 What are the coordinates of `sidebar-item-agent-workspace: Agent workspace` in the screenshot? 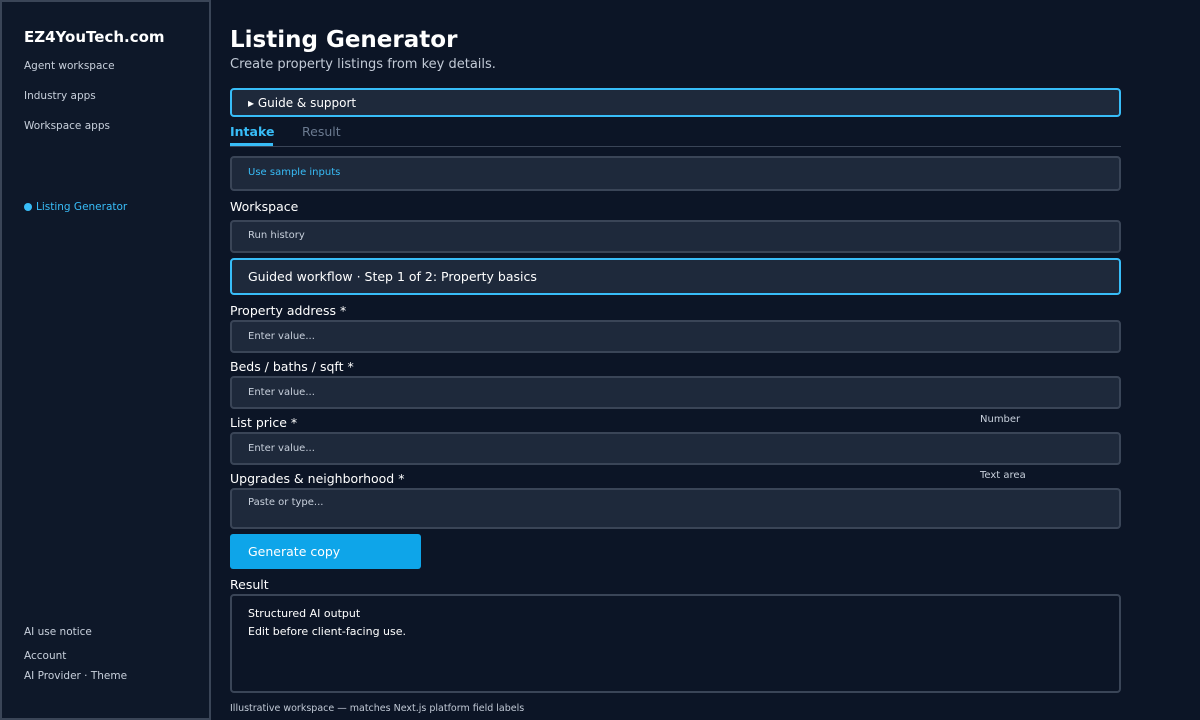 It's located at (69, 66).